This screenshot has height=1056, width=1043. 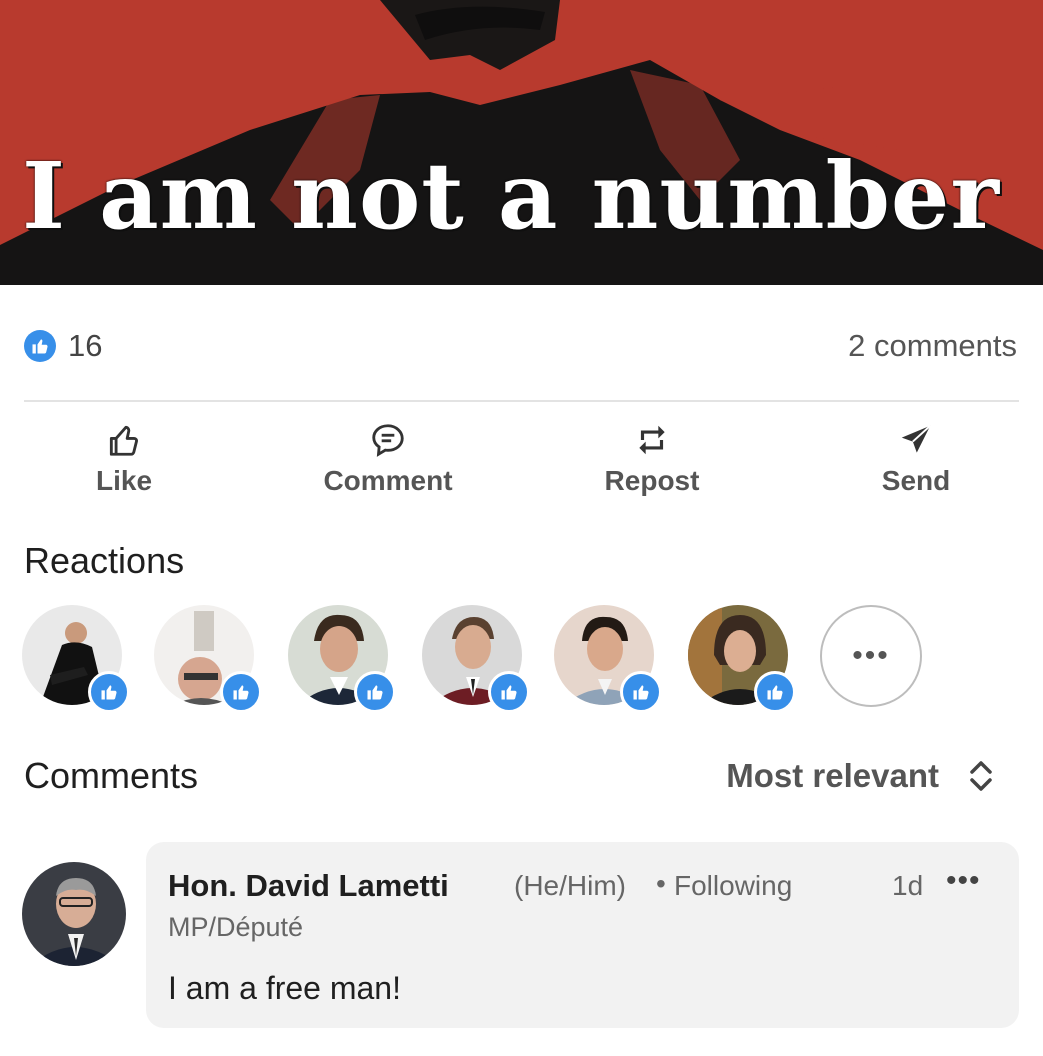 What do you see at coordinates (908, 885) in the screenshot?
I see `comment-timestamp: 1d` at bounding box center [908, 885].